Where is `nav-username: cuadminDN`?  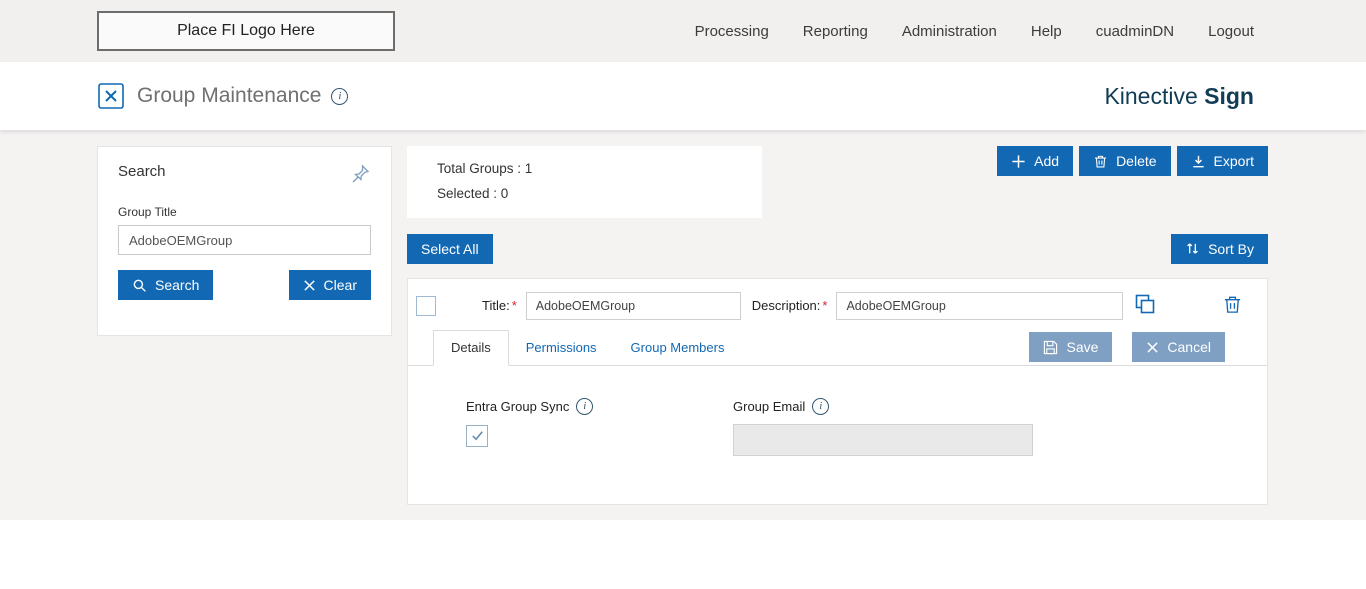 nav-username: cuadminDN is located at coordinates (1135, 31).